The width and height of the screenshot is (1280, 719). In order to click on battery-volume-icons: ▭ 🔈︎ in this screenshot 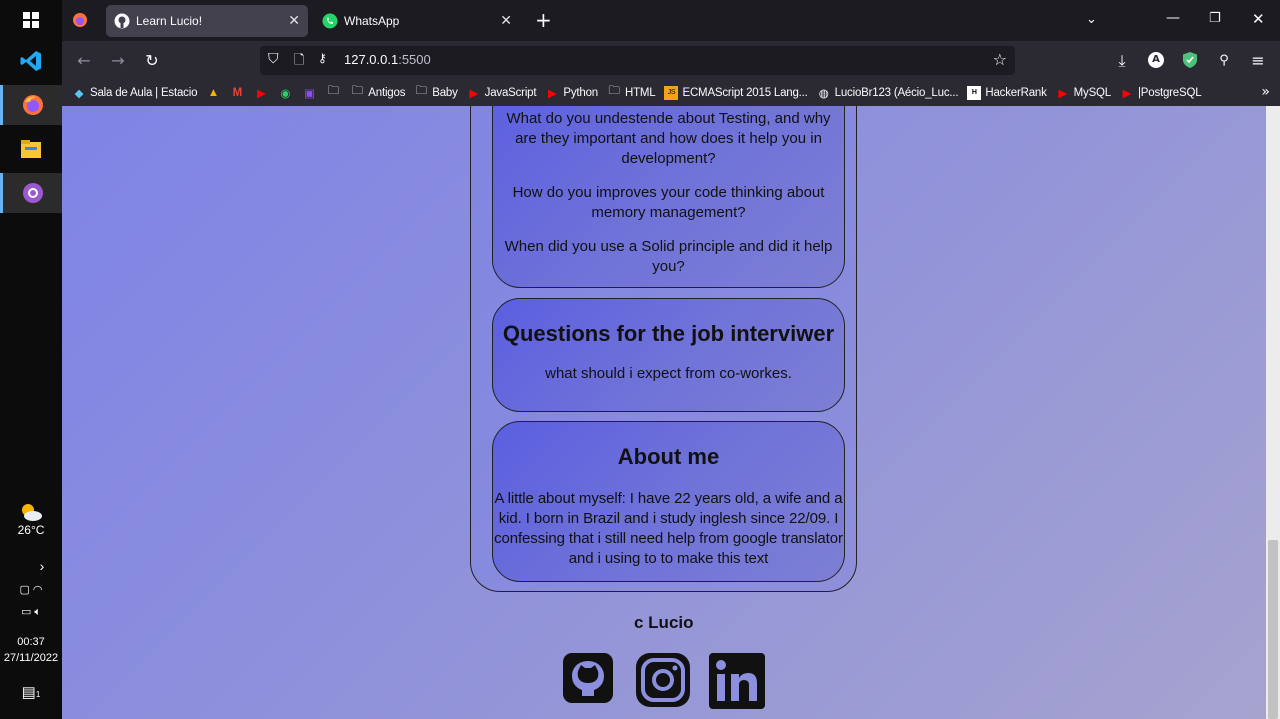, I will do `click(31, 612)`.